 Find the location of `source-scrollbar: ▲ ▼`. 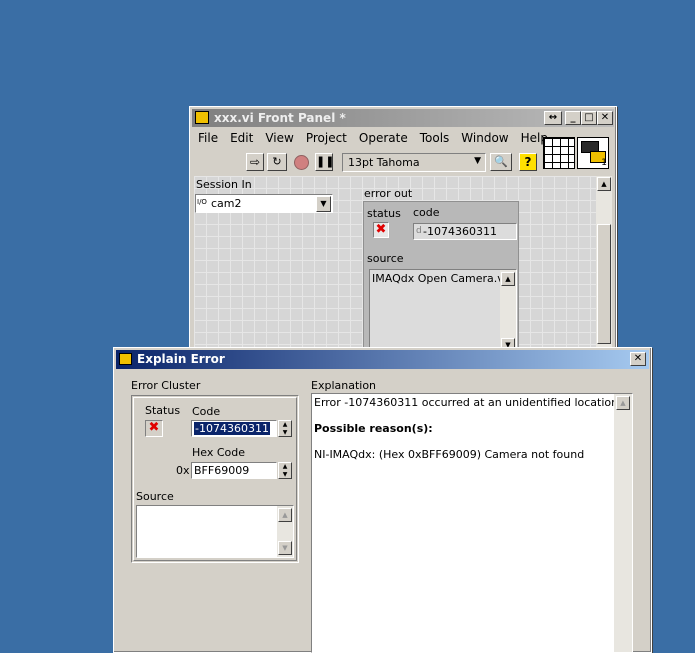

source-scrollbar: ▲ ▼ is located at coordinates (508, 312).